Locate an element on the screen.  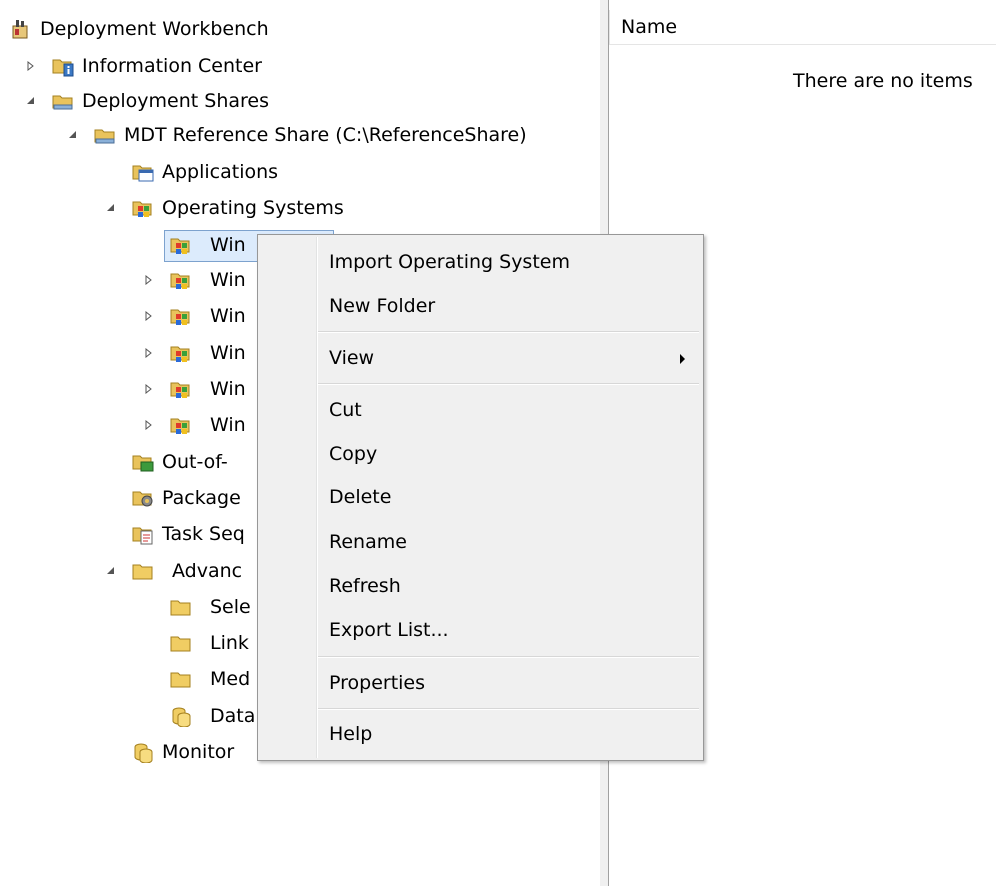
tree-label: Package is located at coordinates (201, 498).